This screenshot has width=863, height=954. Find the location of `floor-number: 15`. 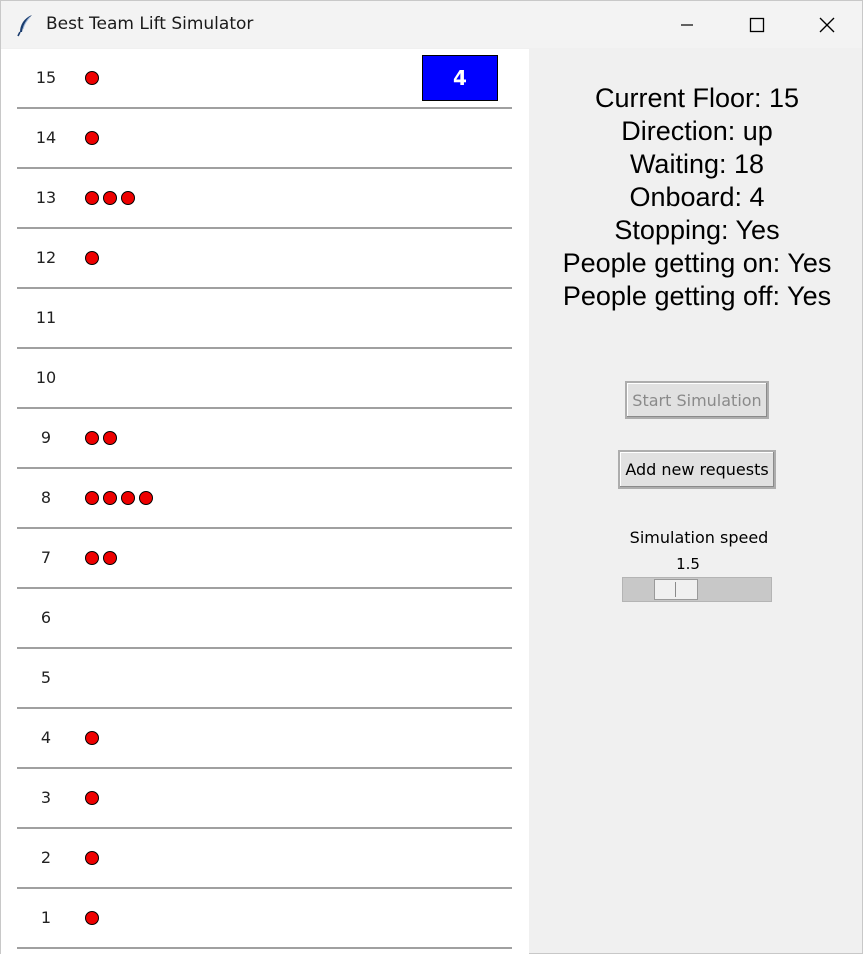

floor-number: 15 is located at coordinates (46, 77).